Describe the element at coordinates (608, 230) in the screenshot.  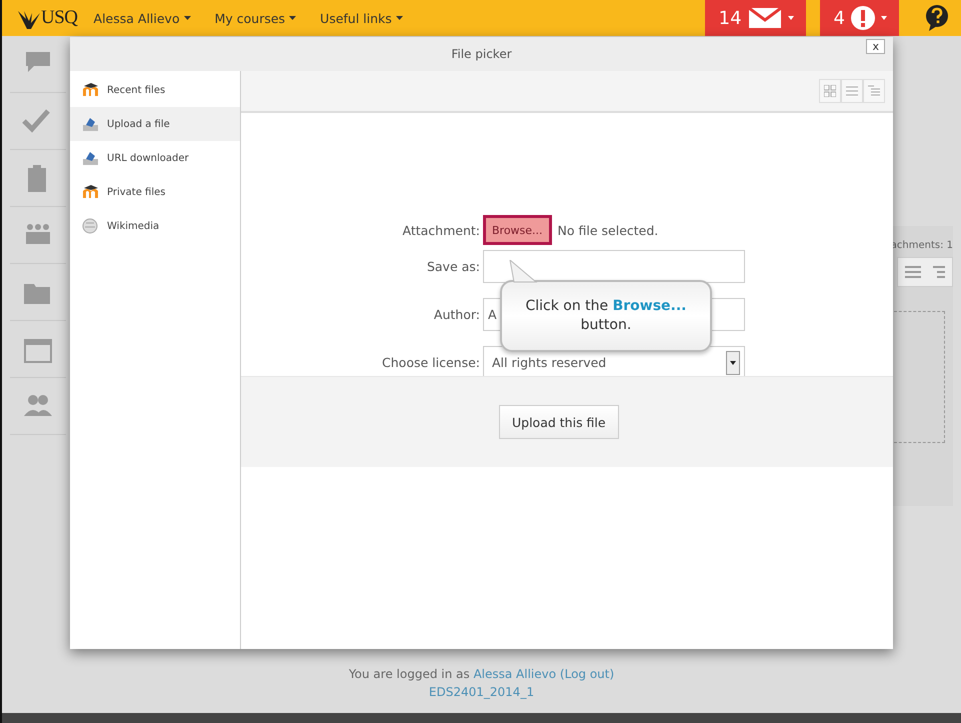
I see `file-status: No file selected.` at that location.